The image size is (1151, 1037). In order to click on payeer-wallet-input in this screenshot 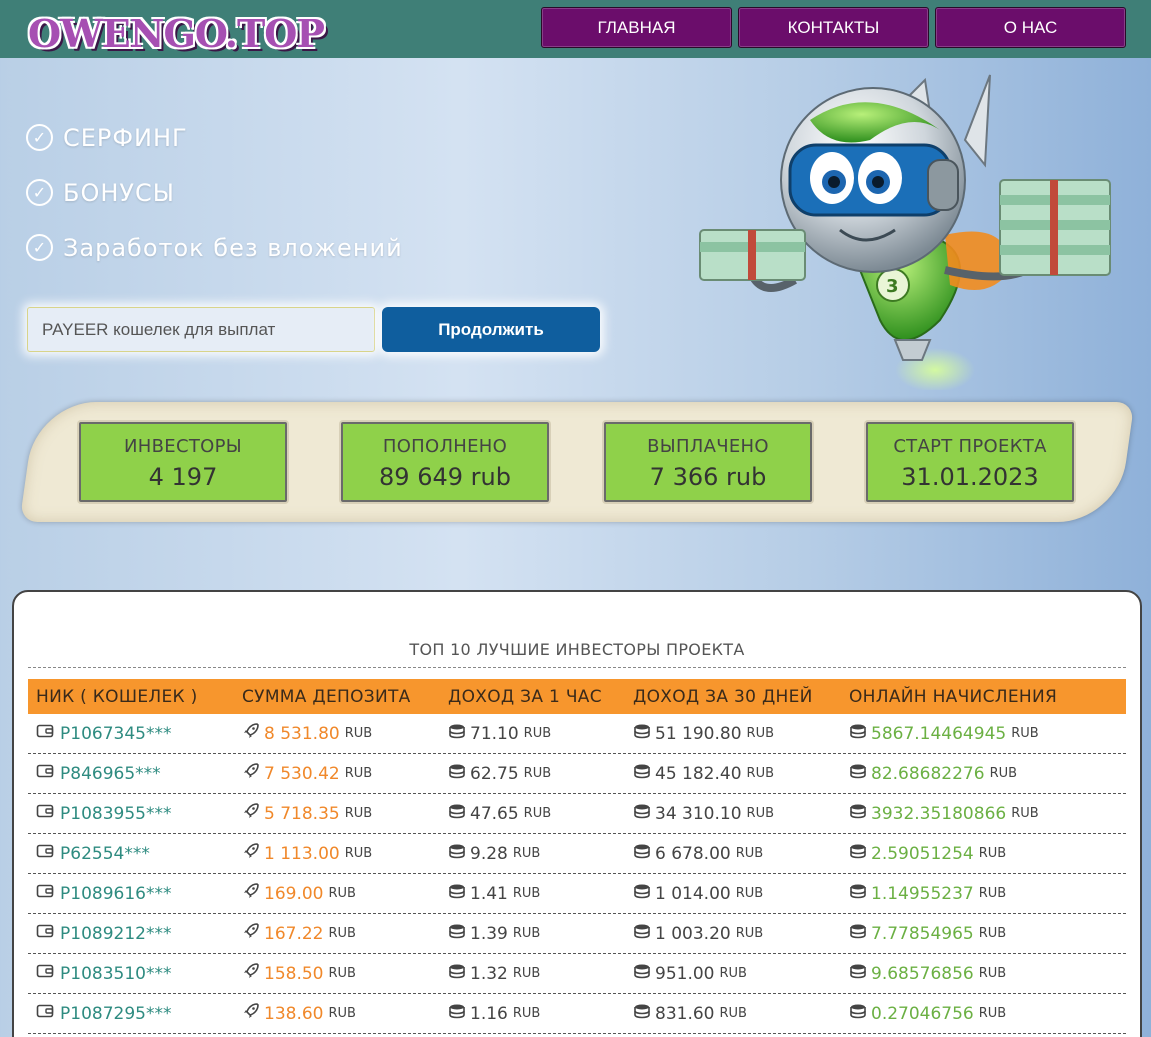, I will do `click(201, 329)`.